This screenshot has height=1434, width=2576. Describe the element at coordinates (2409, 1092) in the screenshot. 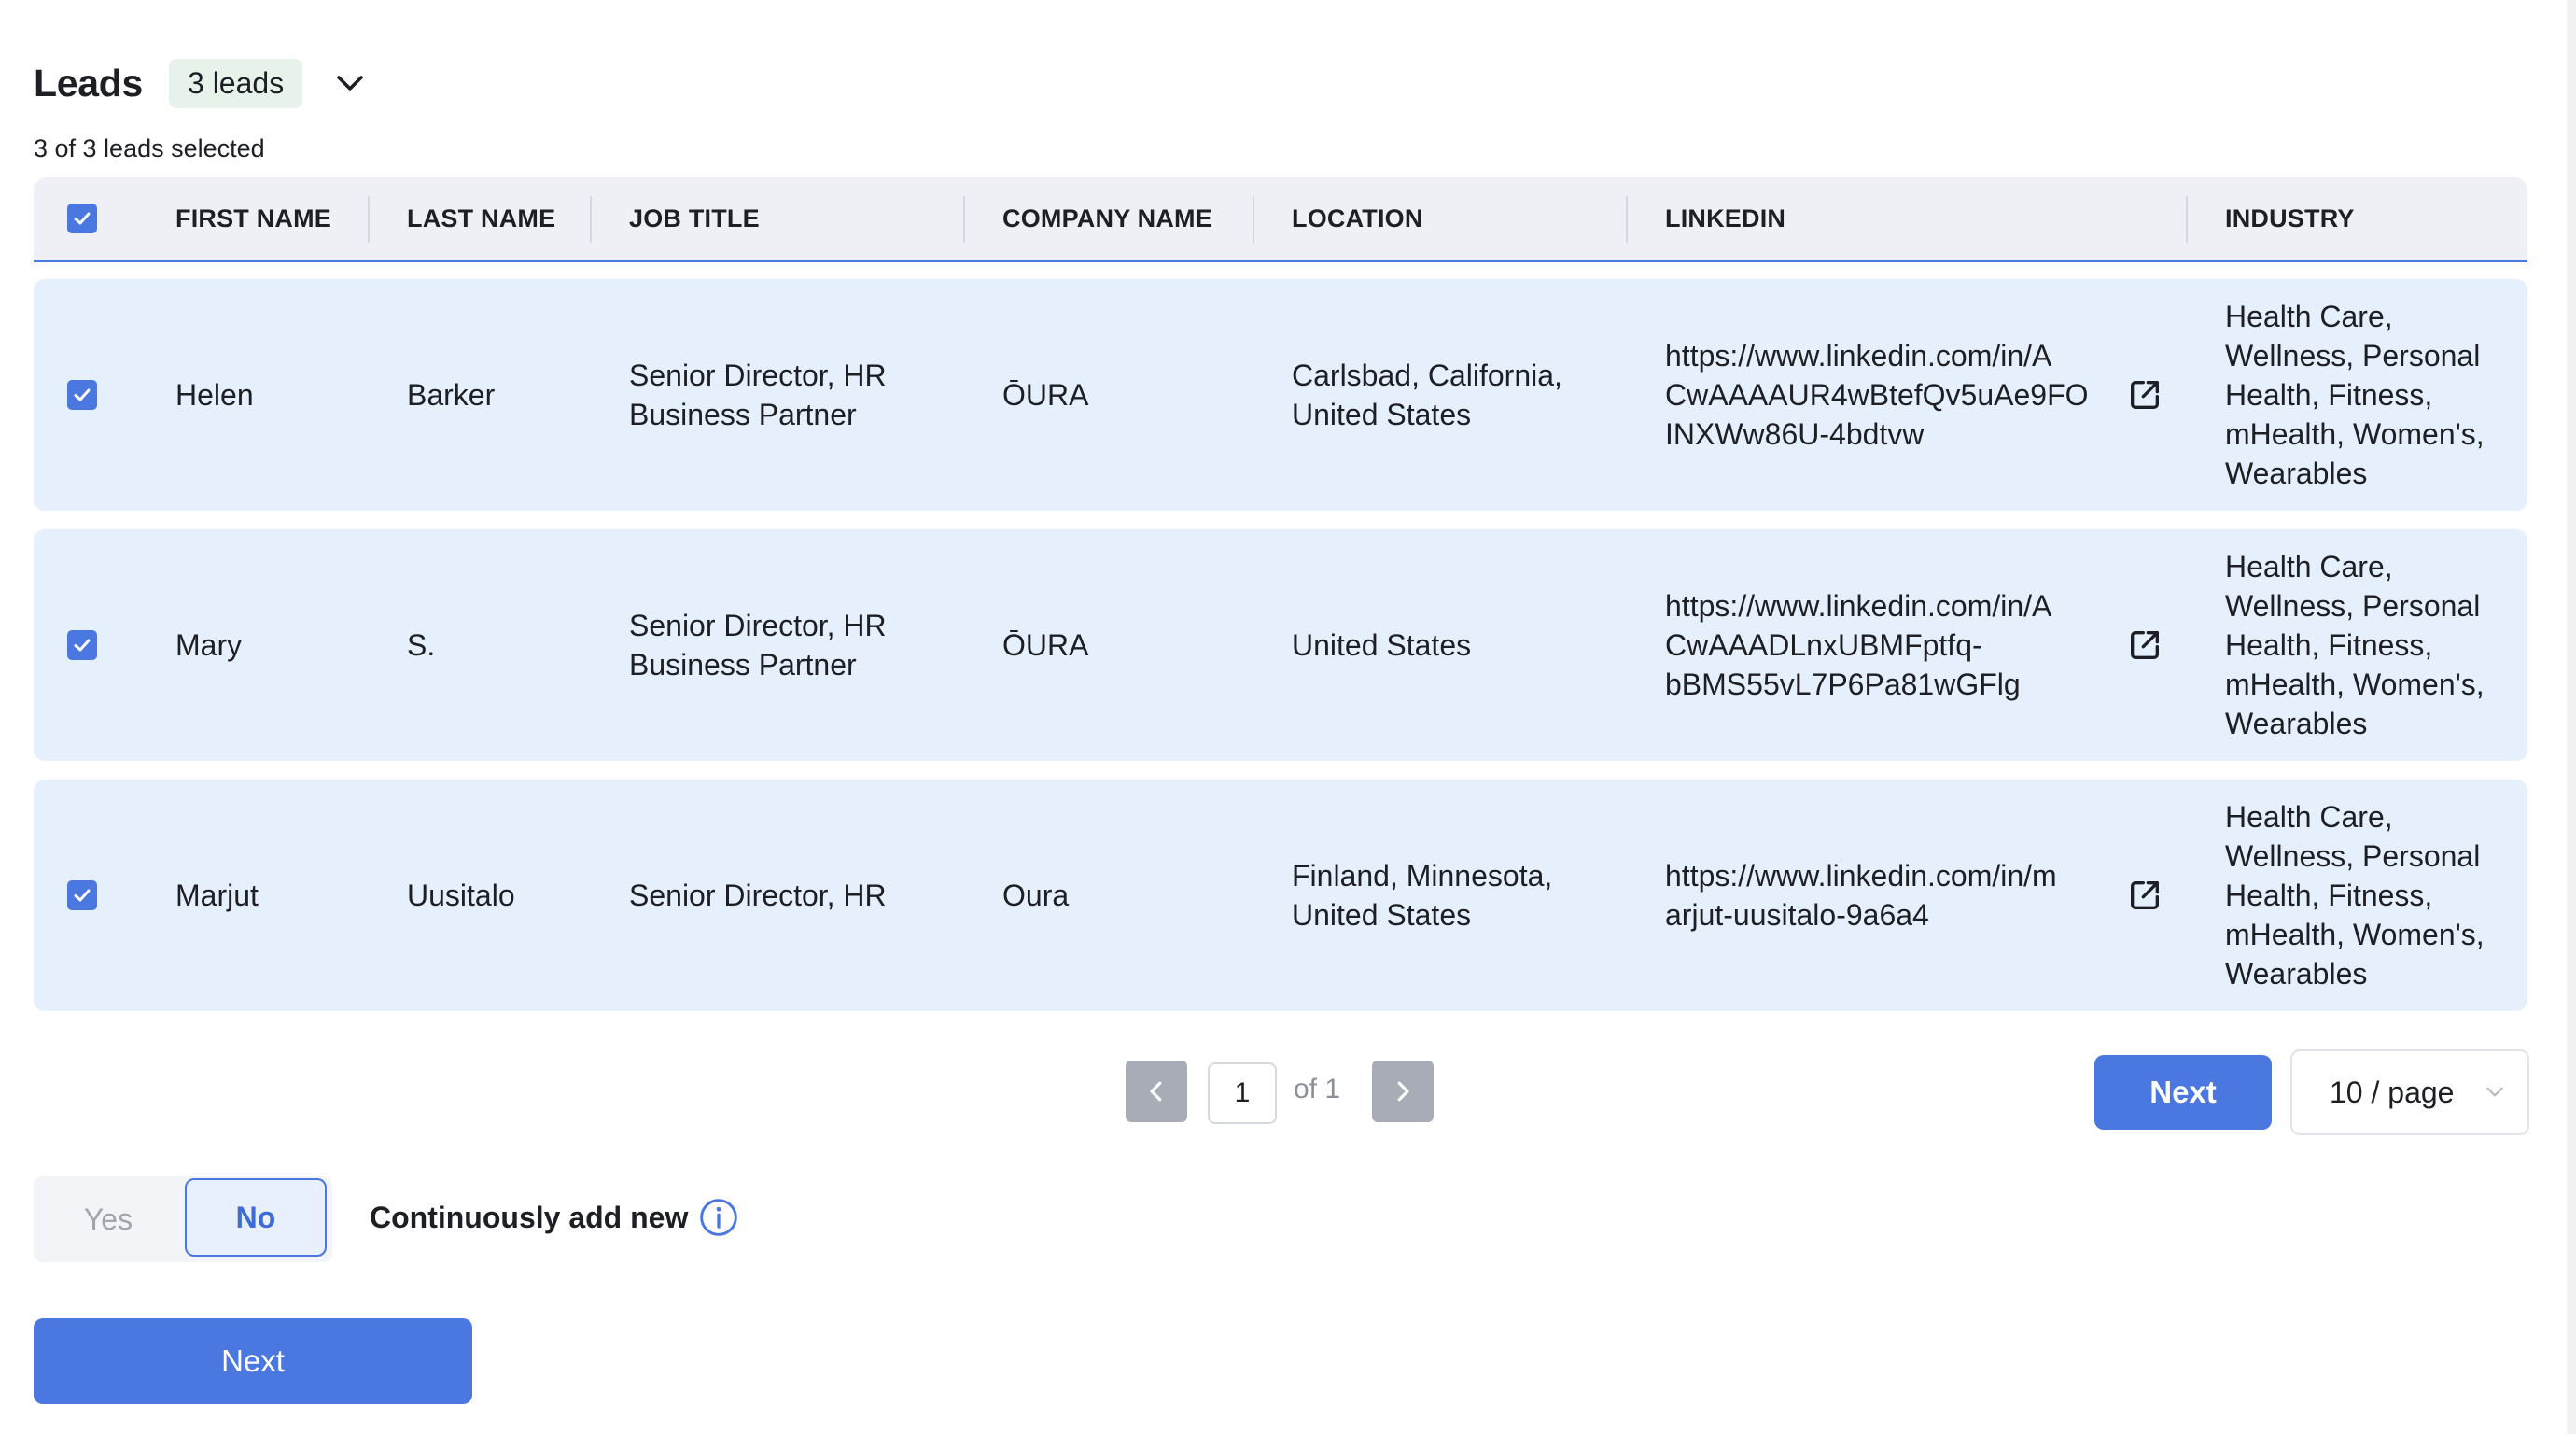

I see `page-size-select: 10 / page` at that location.